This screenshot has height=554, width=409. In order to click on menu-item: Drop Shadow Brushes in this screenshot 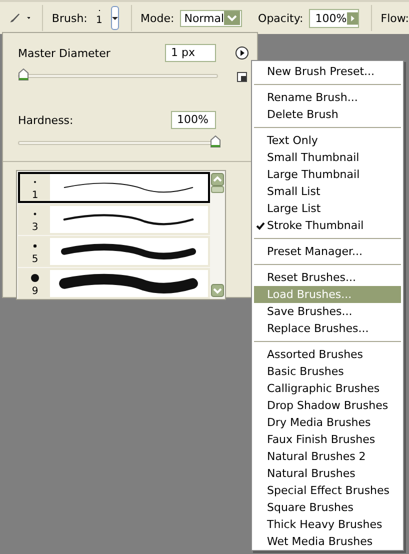, I will do `click(327, 405)`.